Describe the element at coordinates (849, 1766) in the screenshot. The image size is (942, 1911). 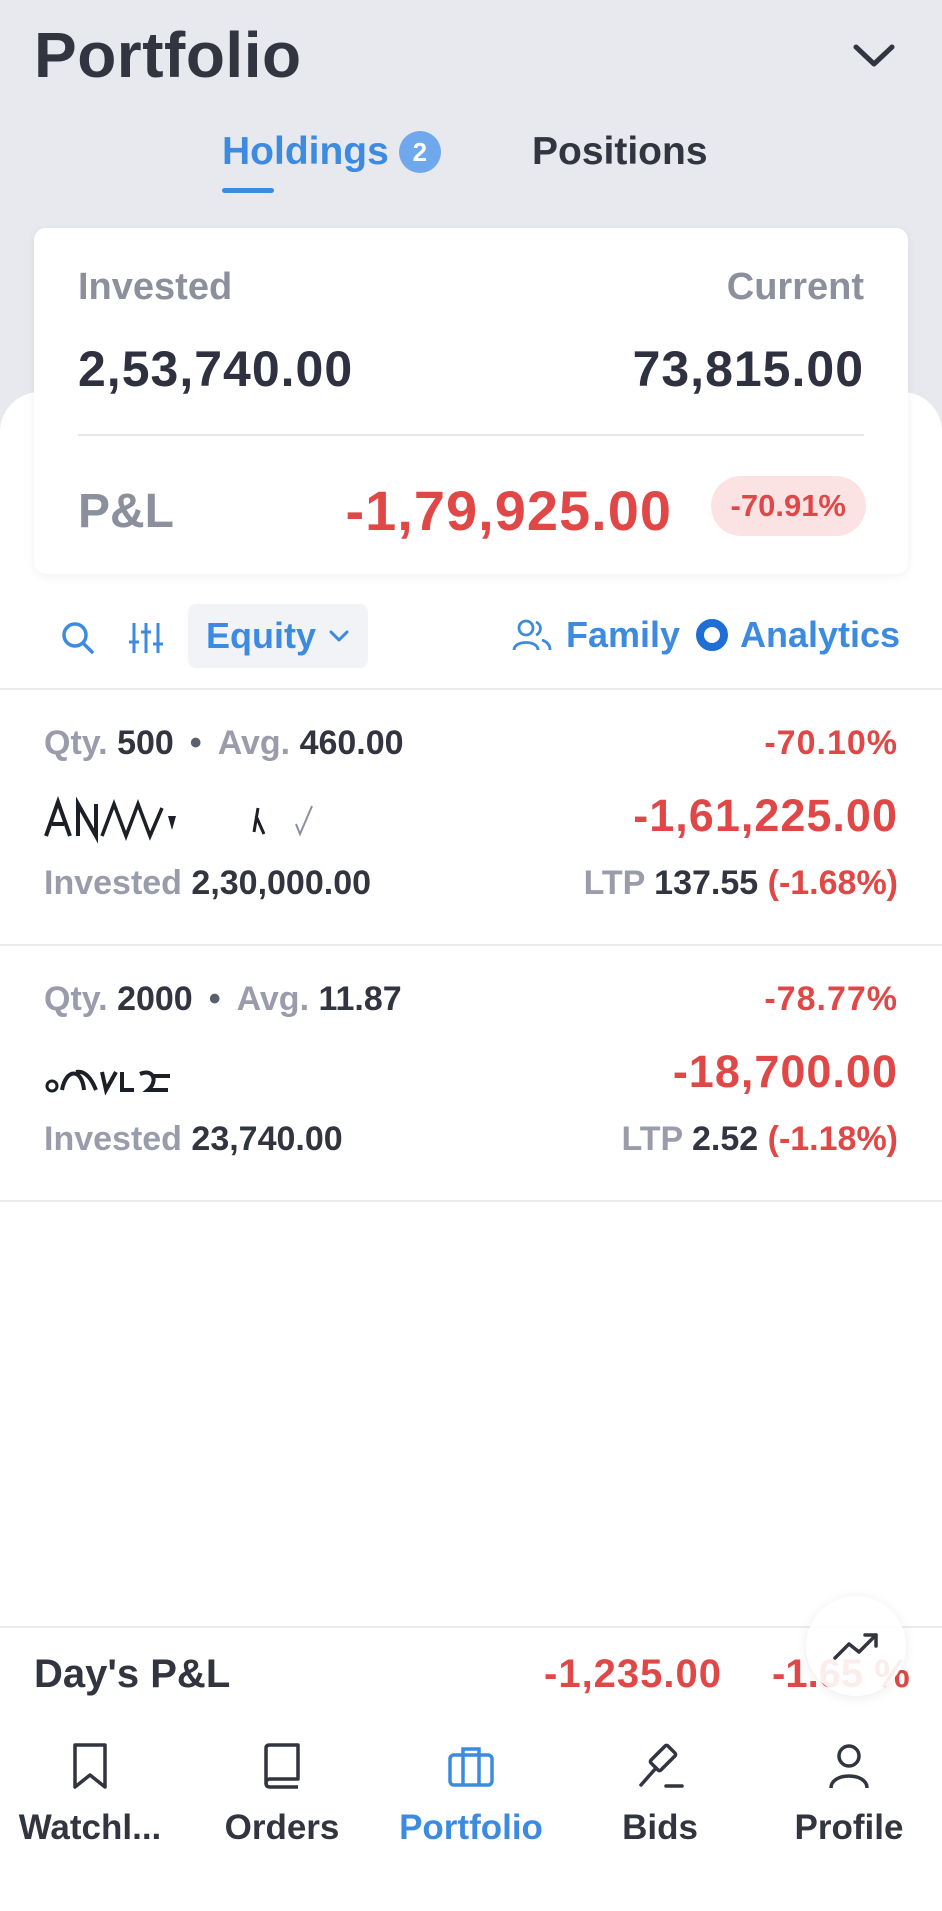
I see `user-icon` at that location.